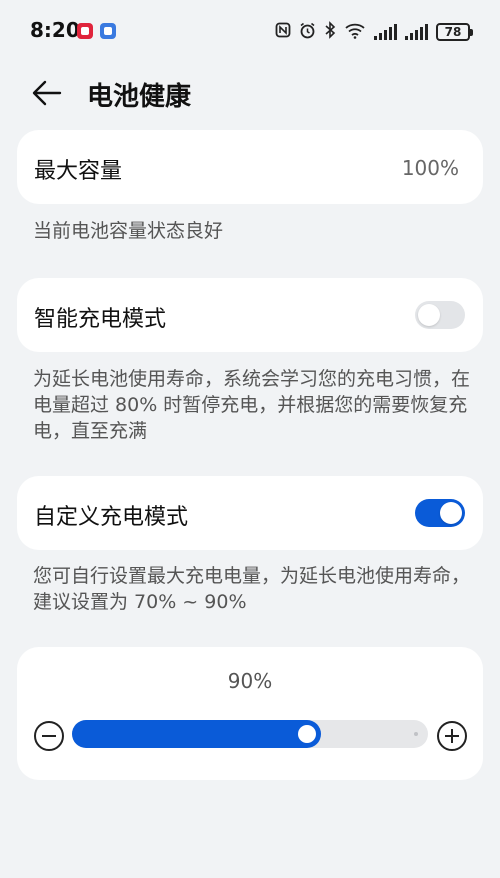 This screenshot has width=500, height=878. I want to click on slider-end-dot, so click(416, 734).